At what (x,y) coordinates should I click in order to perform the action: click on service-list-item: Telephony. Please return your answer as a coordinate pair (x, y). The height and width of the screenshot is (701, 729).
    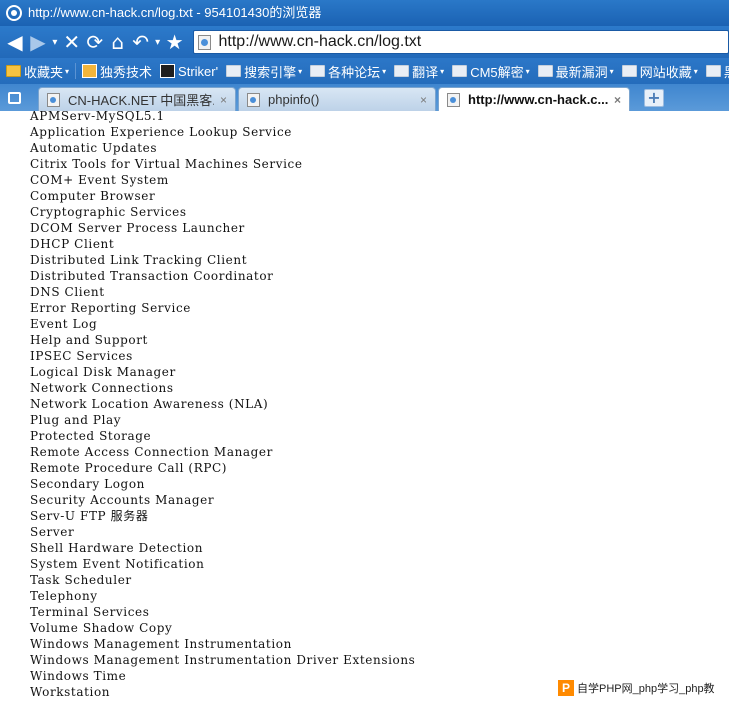
    Looking at the image, I should click on (64, 596).